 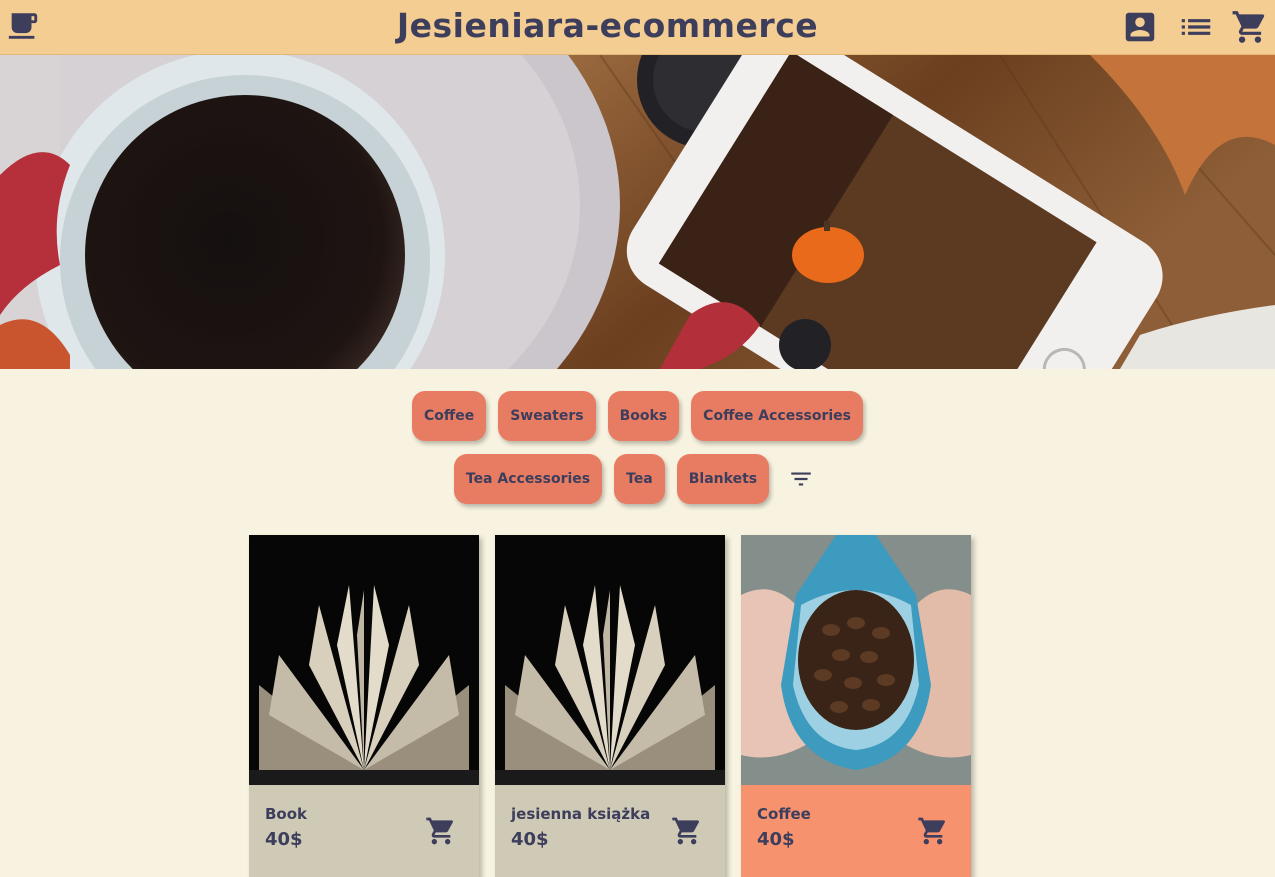 What do you see at coordinates (610, 831) in the screenshot?
I see `product-info: jesienna książka 40$` at bounding box center [610, 831].